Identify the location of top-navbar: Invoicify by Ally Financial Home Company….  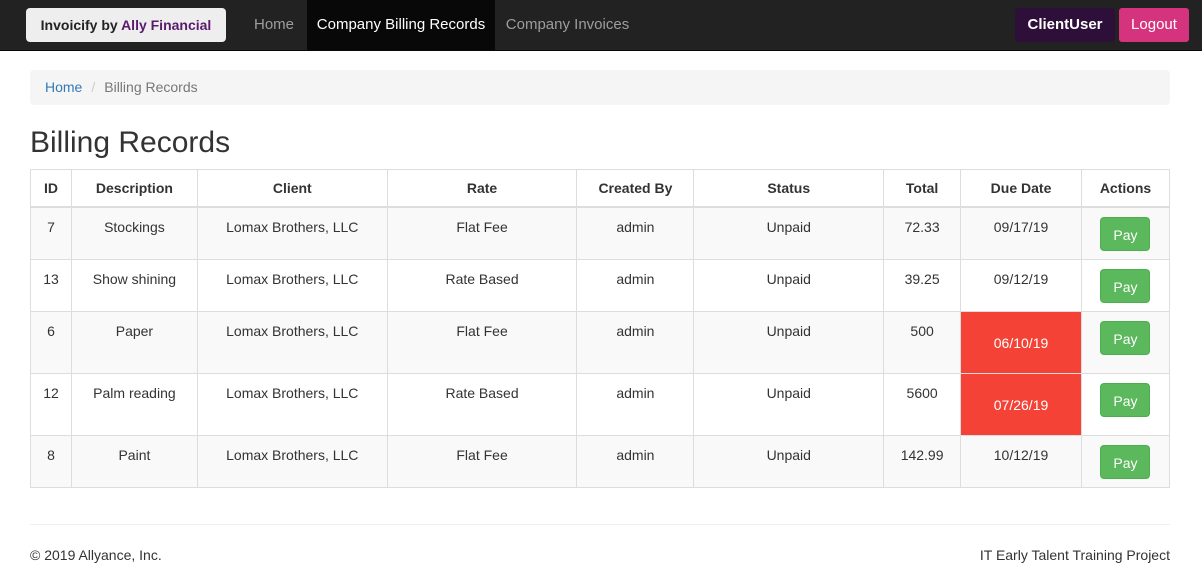
(601, 25).